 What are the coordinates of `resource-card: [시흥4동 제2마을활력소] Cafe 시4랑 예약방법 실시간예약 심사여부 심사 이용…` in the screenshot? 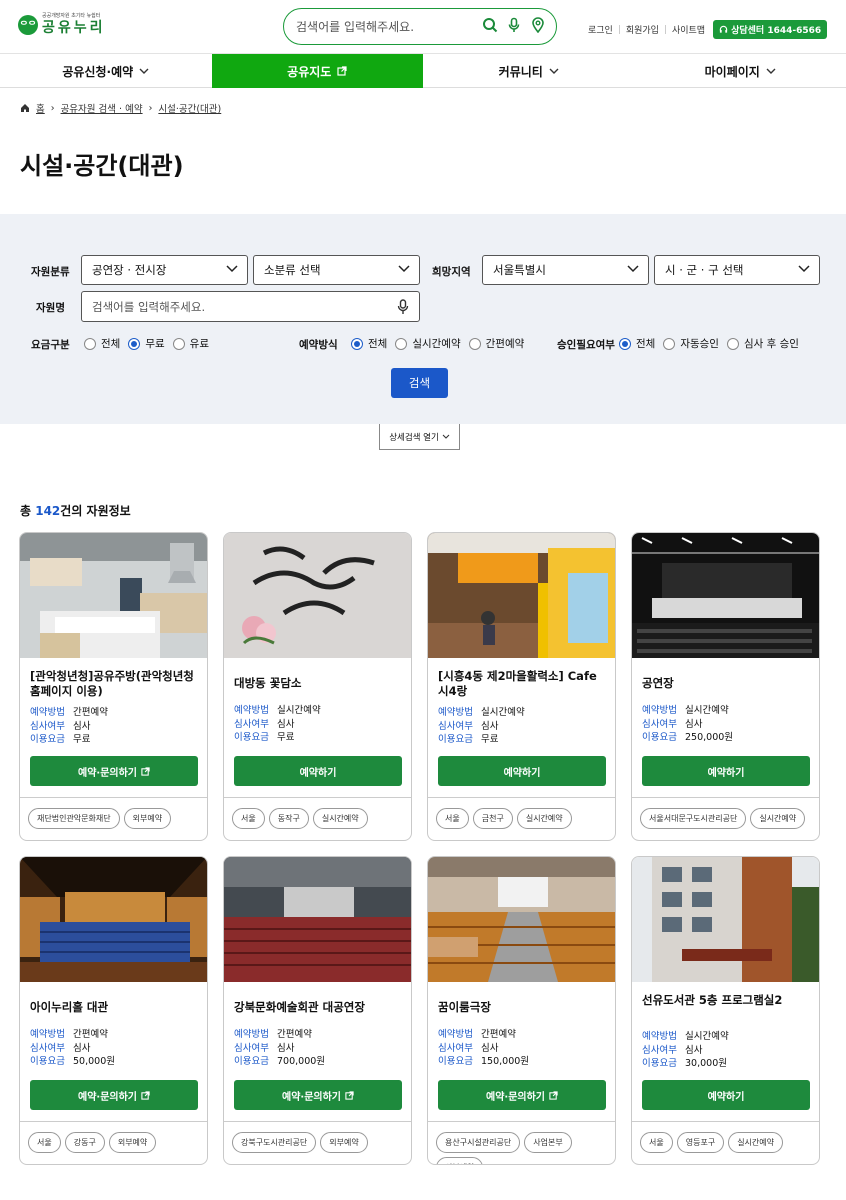 It's located at (521, 686).